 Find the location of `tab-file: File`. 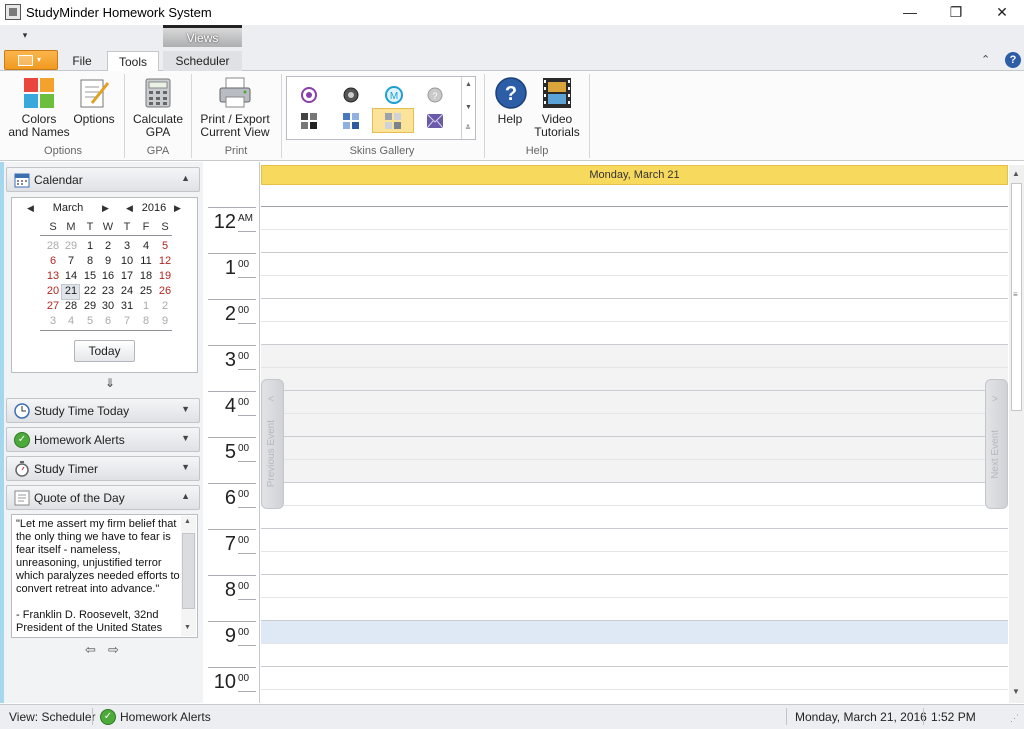

tab-file: File is located at coordinates (82, 61).